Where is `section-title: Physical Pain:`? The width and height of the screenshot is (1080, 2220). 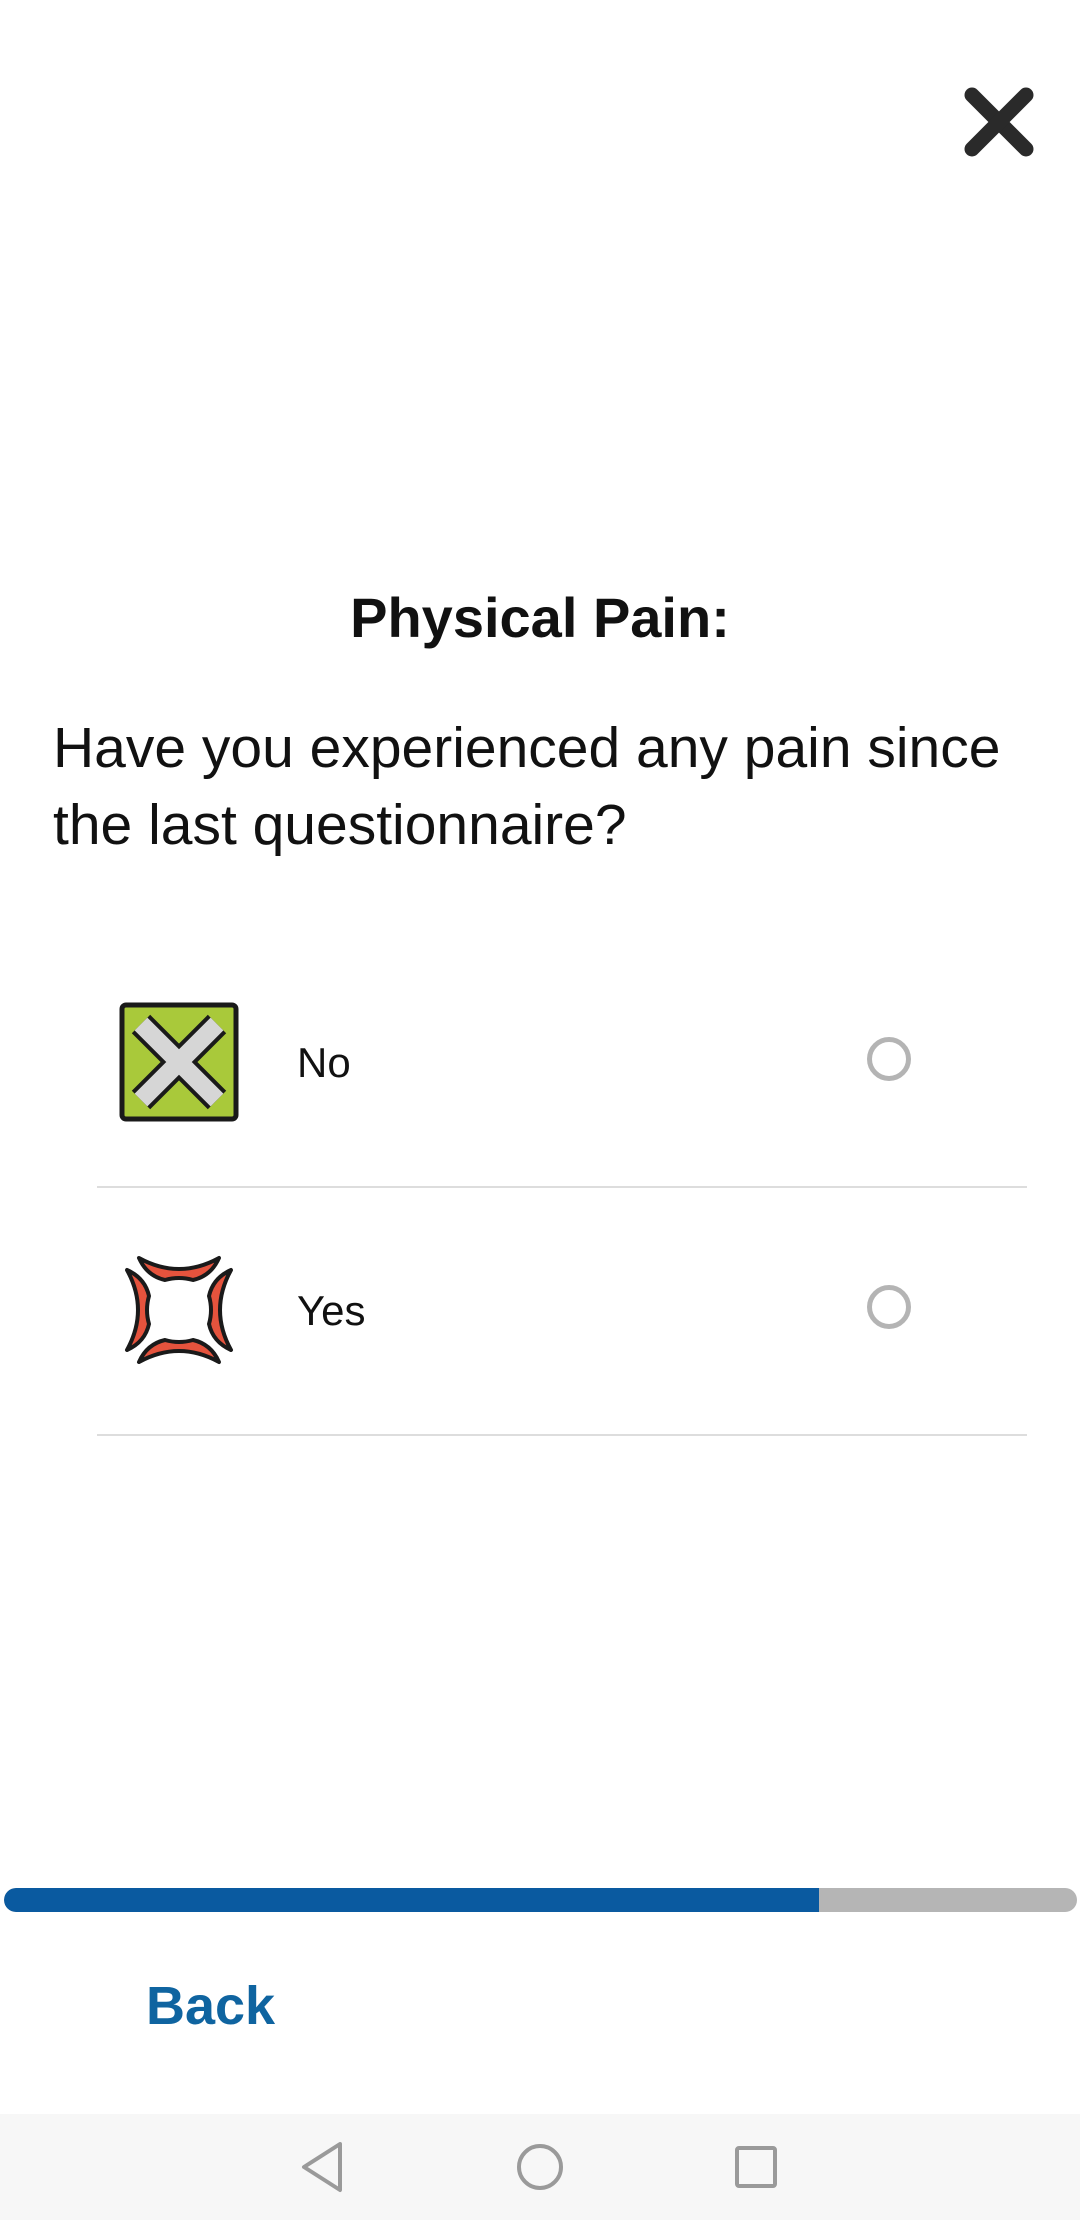
section-title: Physical Pain: is located at coordinates (540, 617).